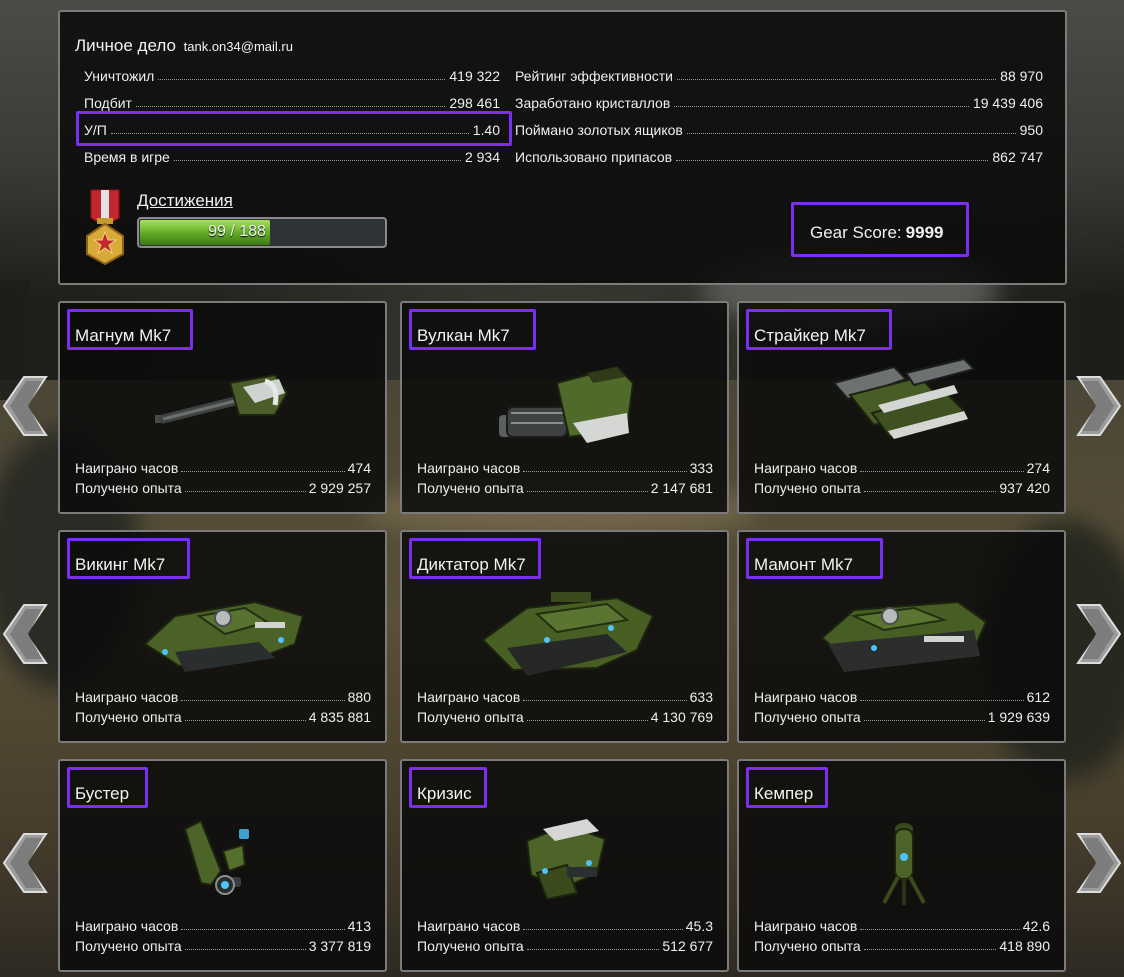 The height and width of the screenshot is (977, 1124). What do you see at coordinates (25, 863) in the screenshot?
I see `row3-prev-arrow-icon` at bounding box center [25, 863].